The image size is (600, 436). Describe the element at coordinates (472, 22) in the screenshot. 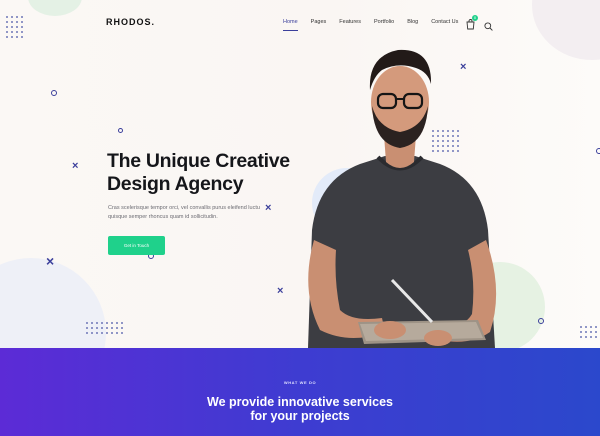

I see `cart-button: 0` at that location.